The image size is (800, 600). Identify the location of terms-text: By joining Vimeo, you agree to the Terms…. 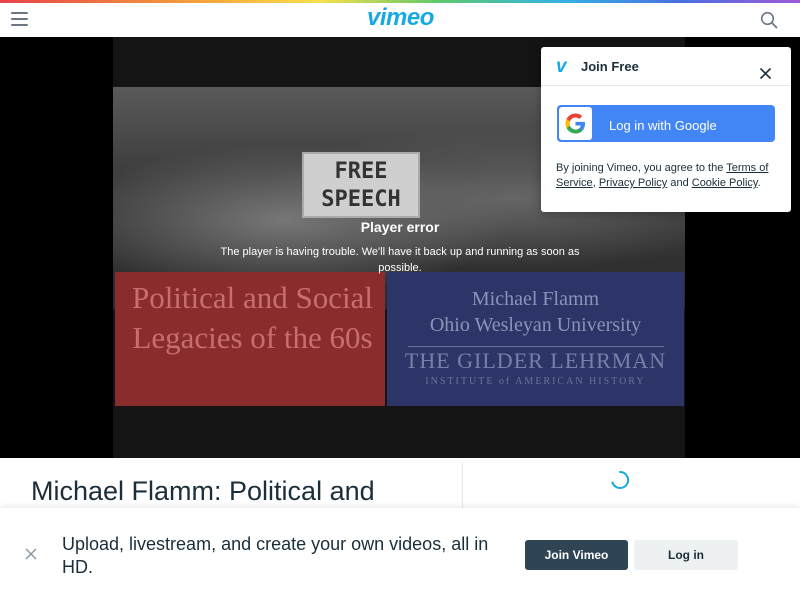
(668, 176).